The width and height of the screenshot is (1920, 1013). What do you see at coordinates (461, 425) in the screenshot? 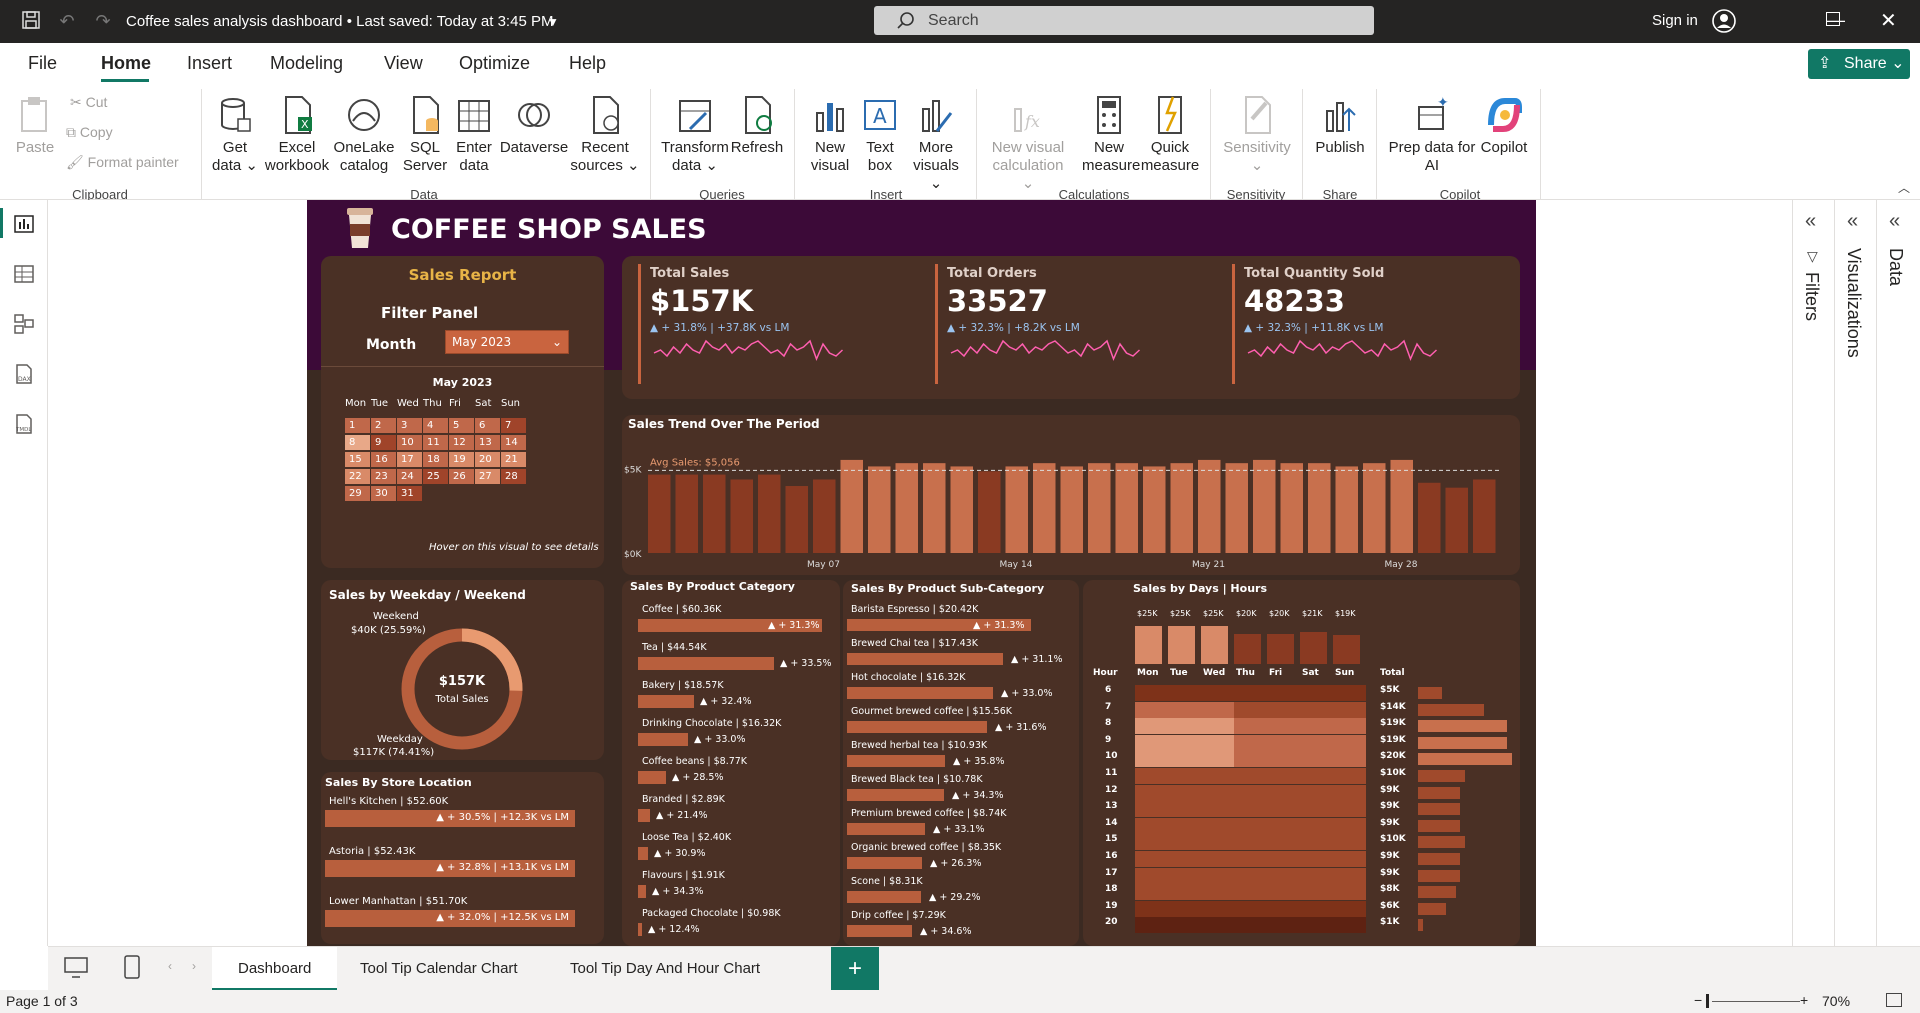
I see `calendar-day-cell: 5` at bounding box center [461, 425].